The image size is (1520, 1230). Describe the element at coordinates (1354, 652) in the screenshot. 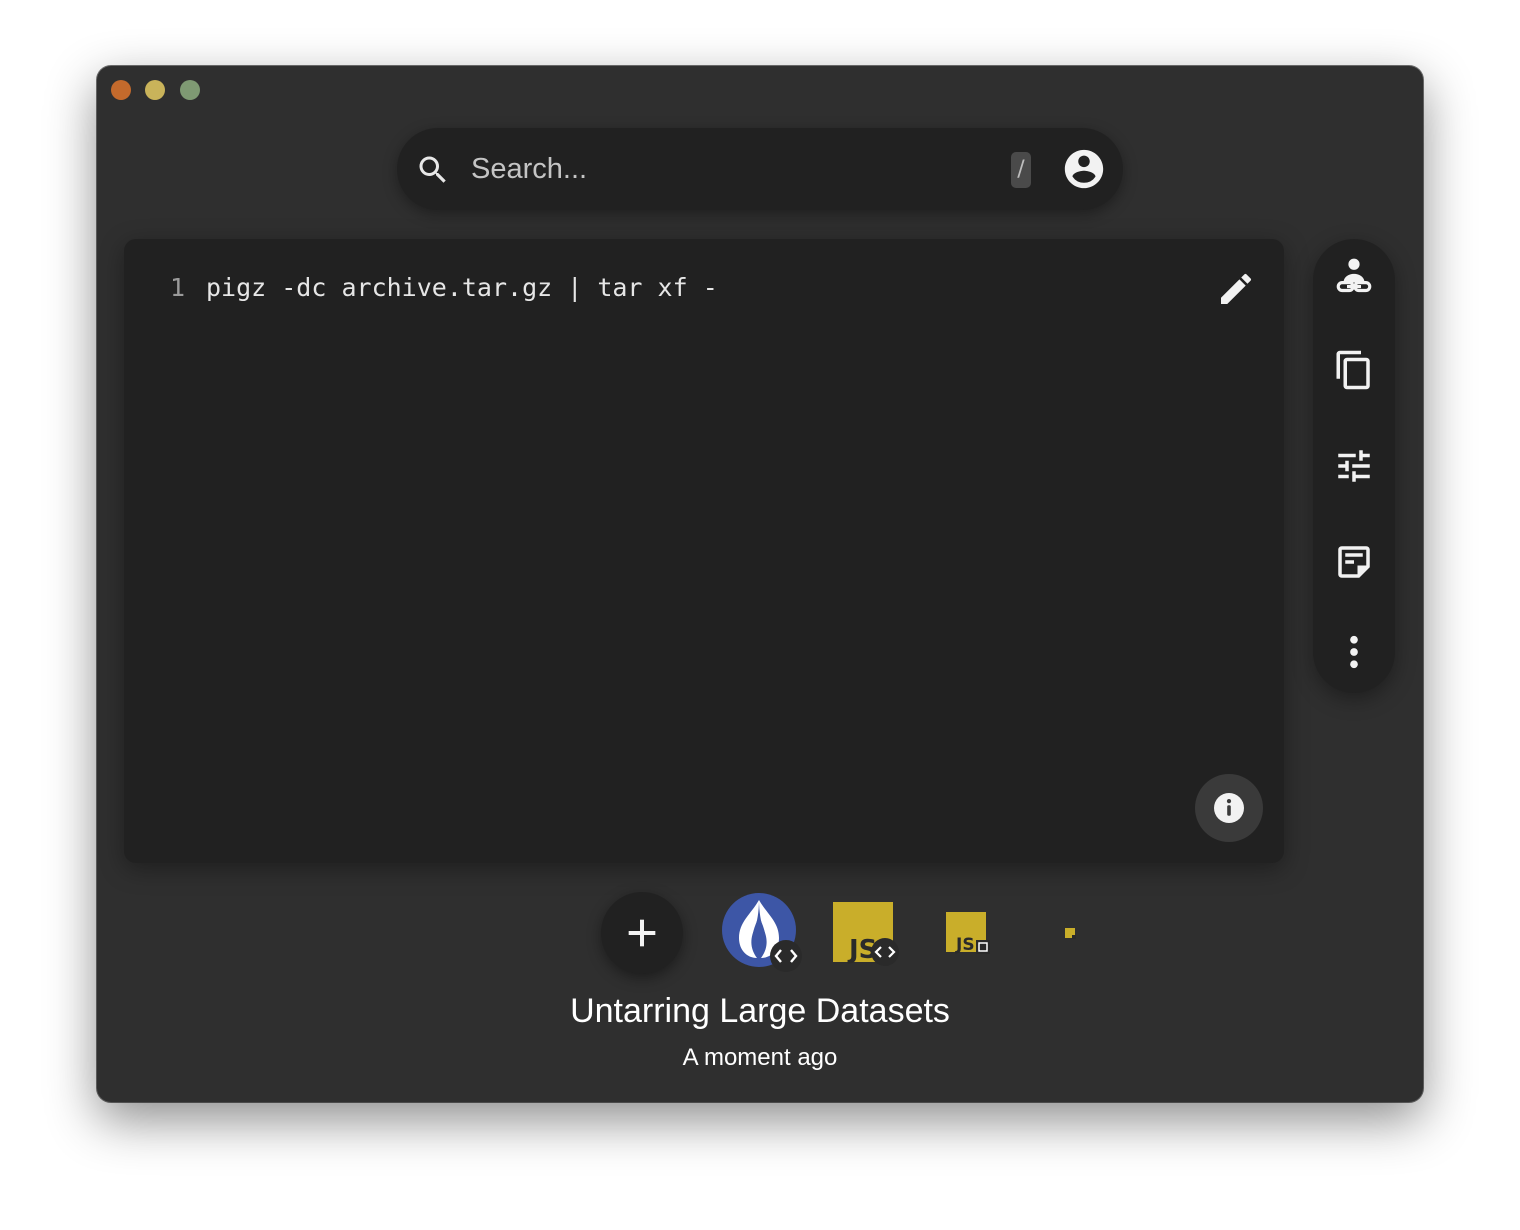

I see `more-vertical-icon` at that location.